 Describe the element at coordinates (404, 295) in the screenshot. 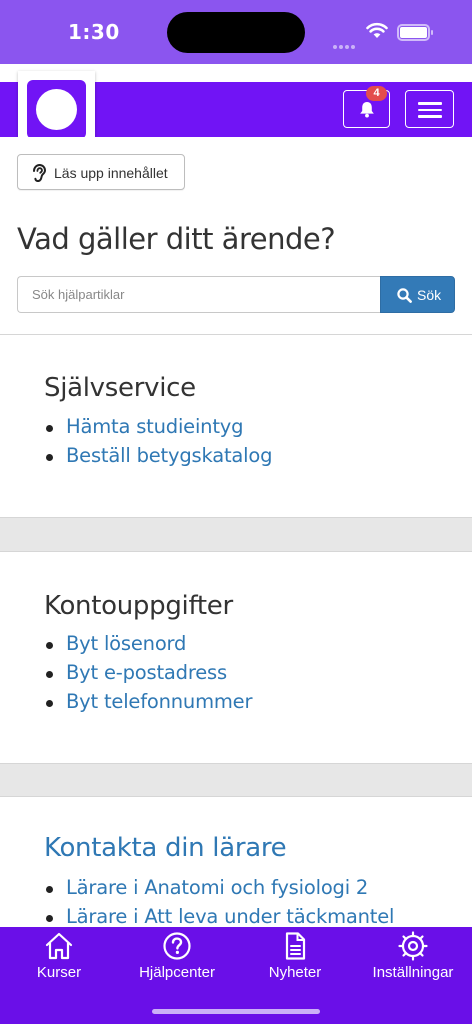

I see `search-icon` at that location.